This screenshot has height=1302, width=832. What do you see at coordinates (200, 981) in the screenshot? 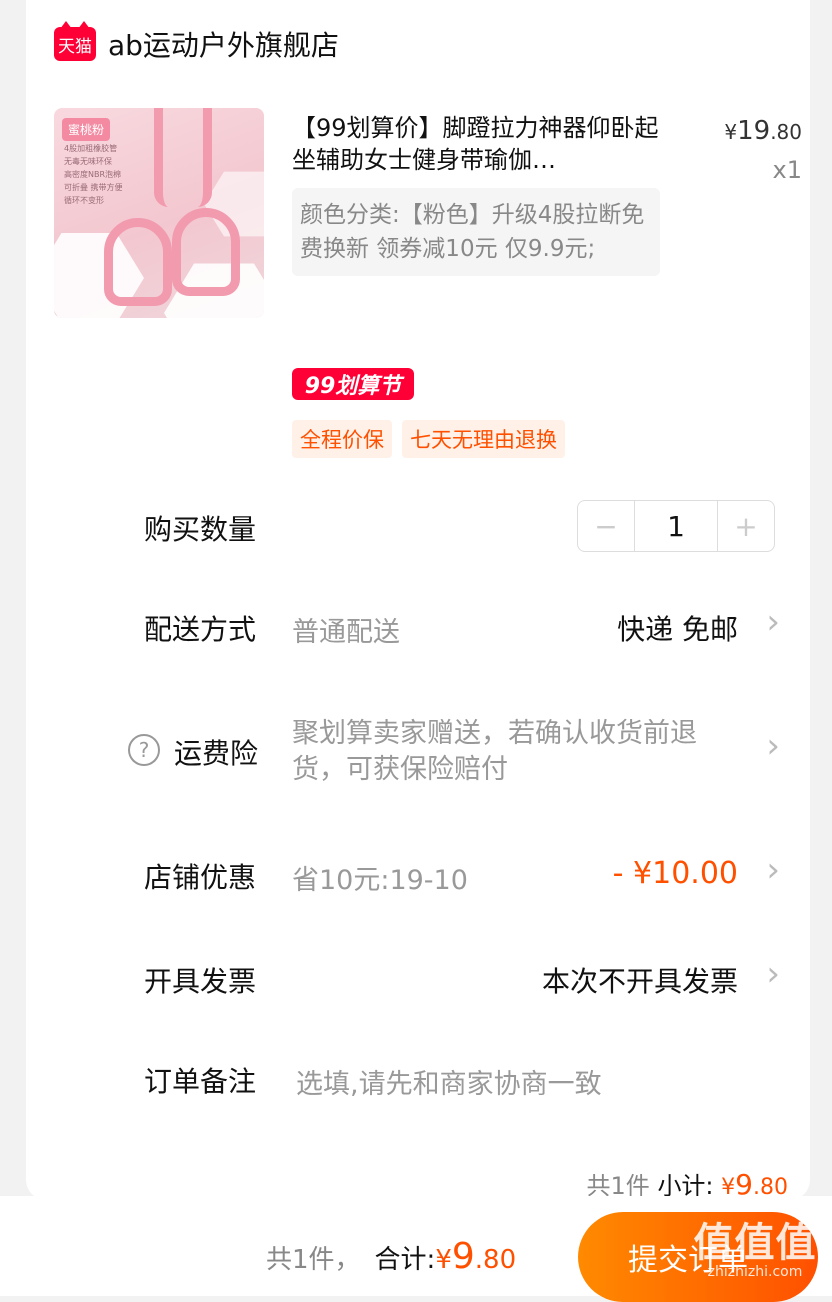
I see `invoice-label: 开具发票` at bounding box center [200, 981].